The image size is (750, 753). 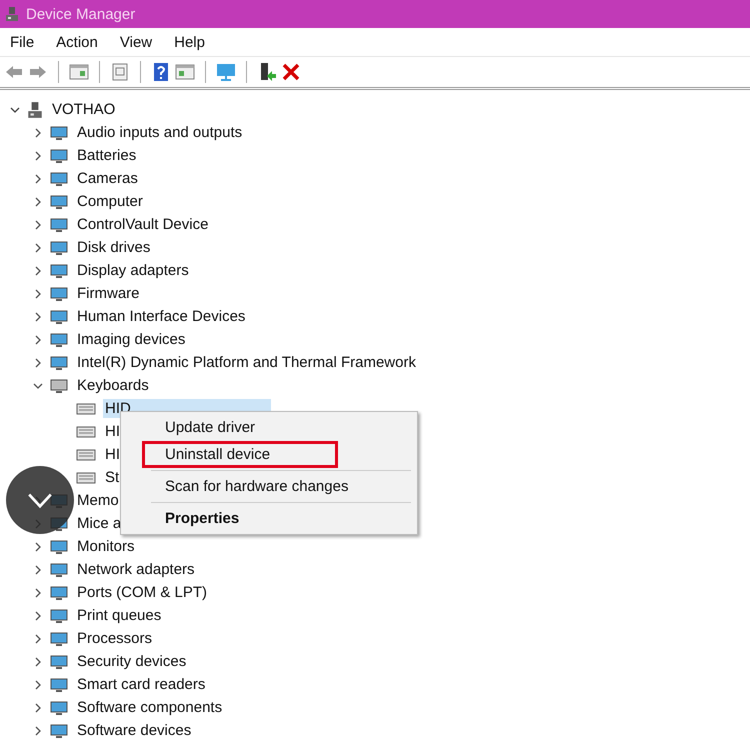 What do you see at coordinates (136, 42) in the screenshot?
I see `menu-item: View` at bounding box center [136, 42].